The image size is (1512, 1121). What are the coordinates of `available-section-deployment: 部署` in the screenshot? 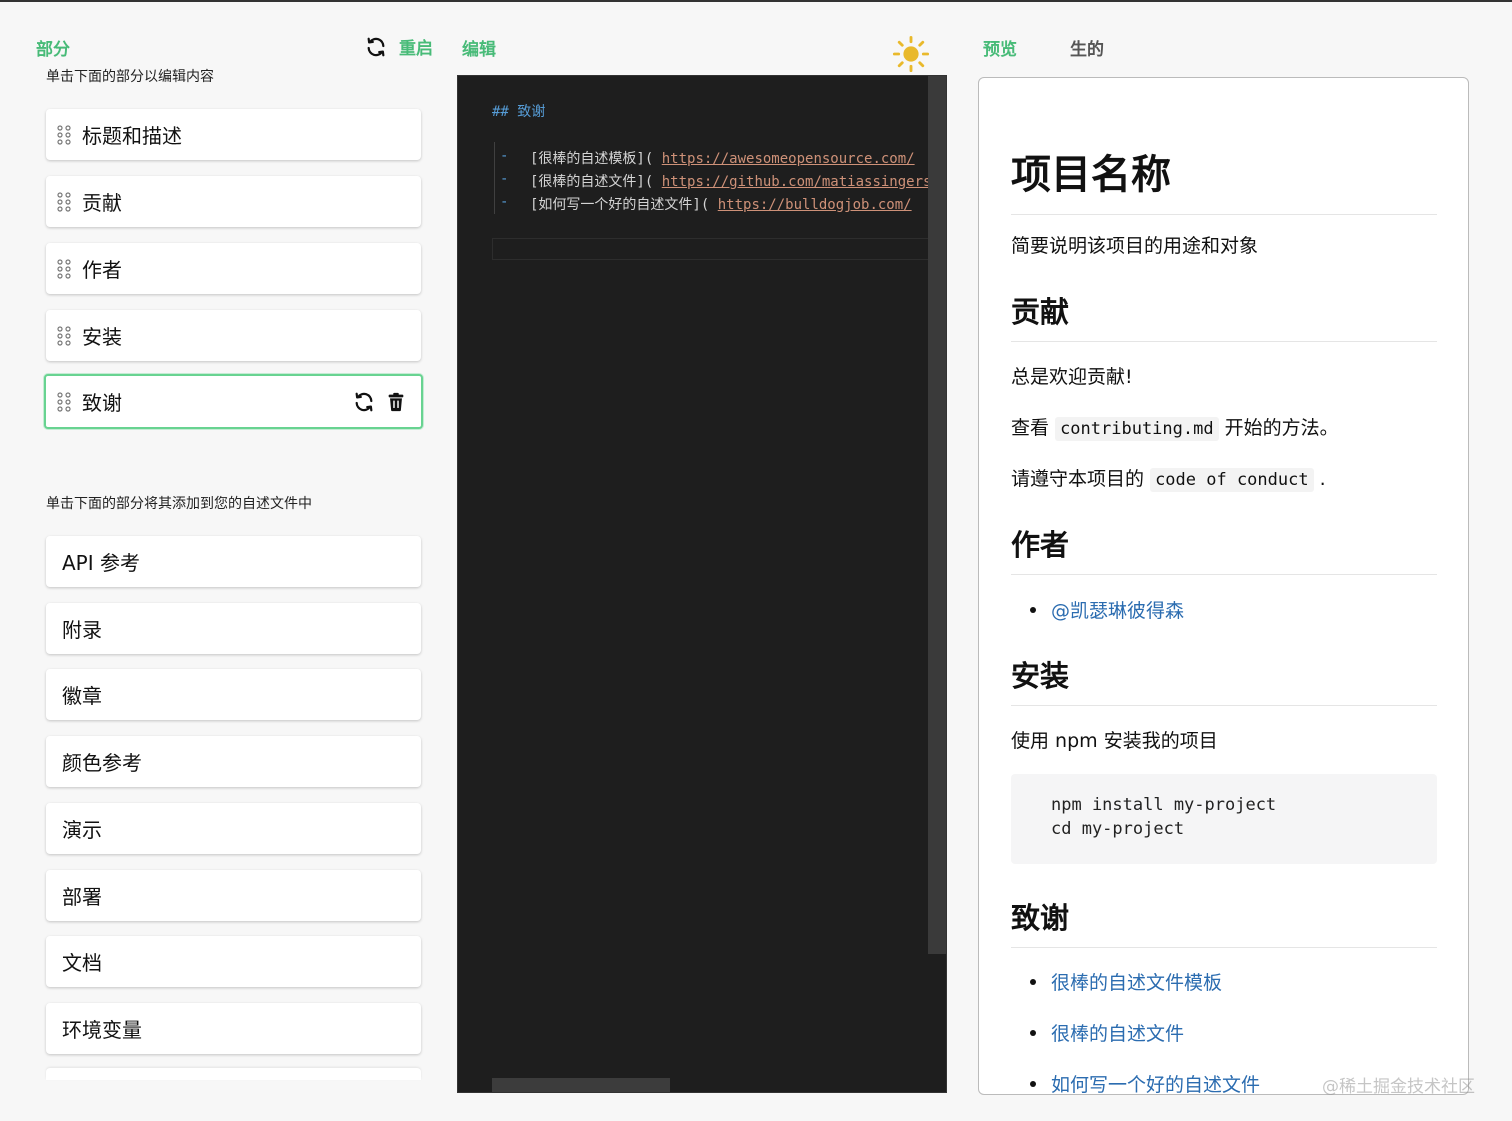 It's located at (233, 895).